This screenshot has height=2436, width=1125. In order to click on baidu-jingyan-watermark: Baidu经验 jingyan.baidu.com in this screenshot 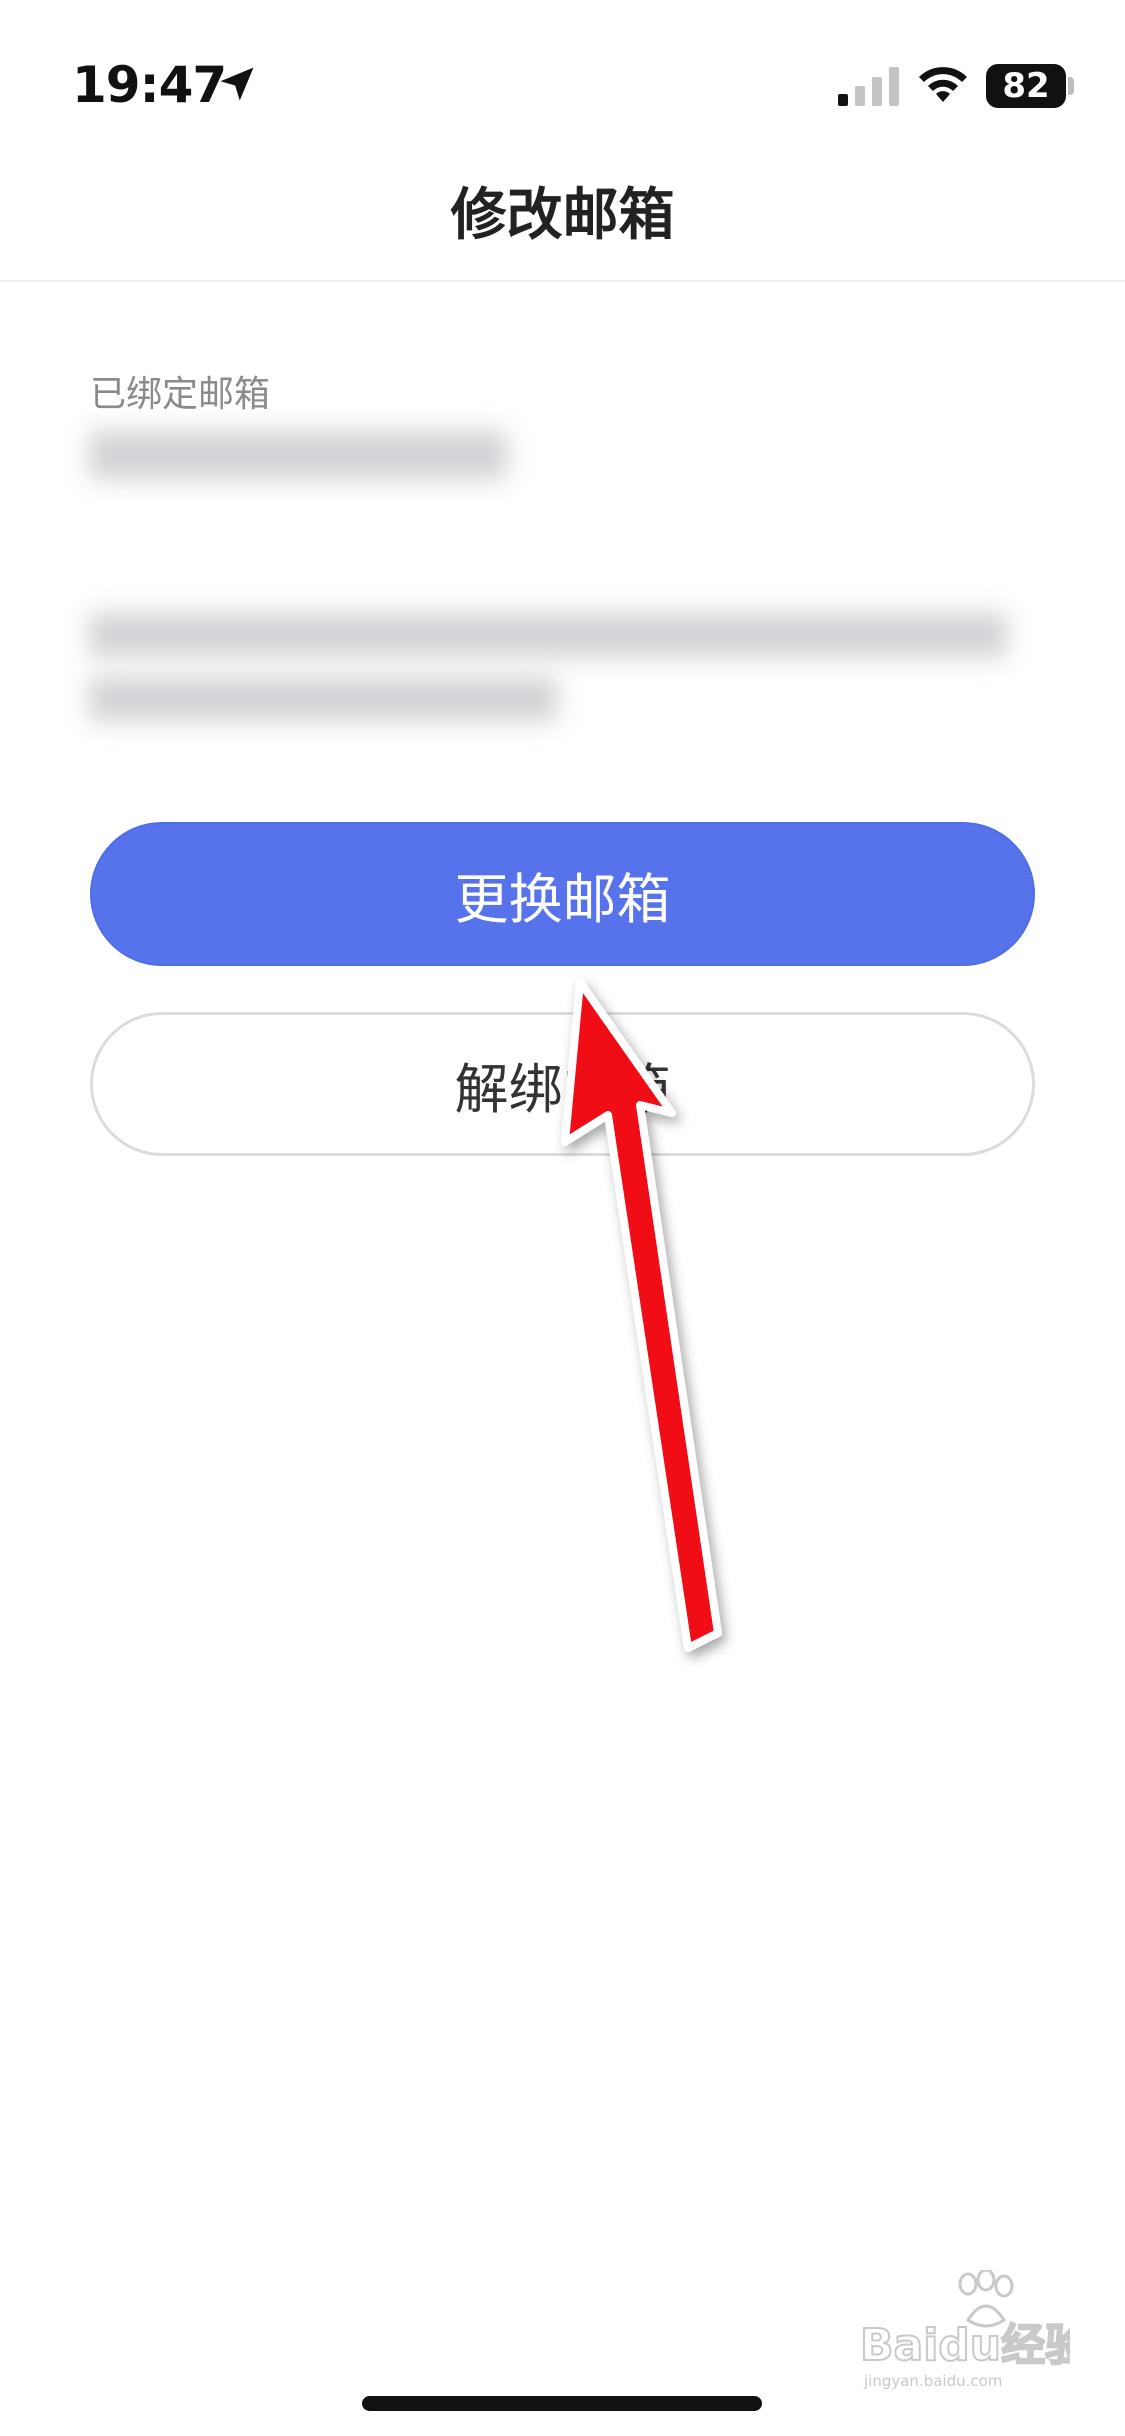, I will do `click(965, 2330)`.